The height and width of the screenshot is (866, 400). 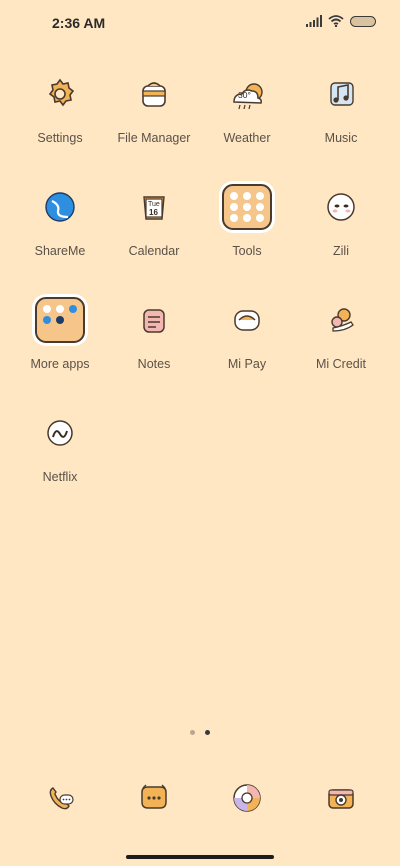 I want to click on app-notes: Notes, so click(x=154, y=347).